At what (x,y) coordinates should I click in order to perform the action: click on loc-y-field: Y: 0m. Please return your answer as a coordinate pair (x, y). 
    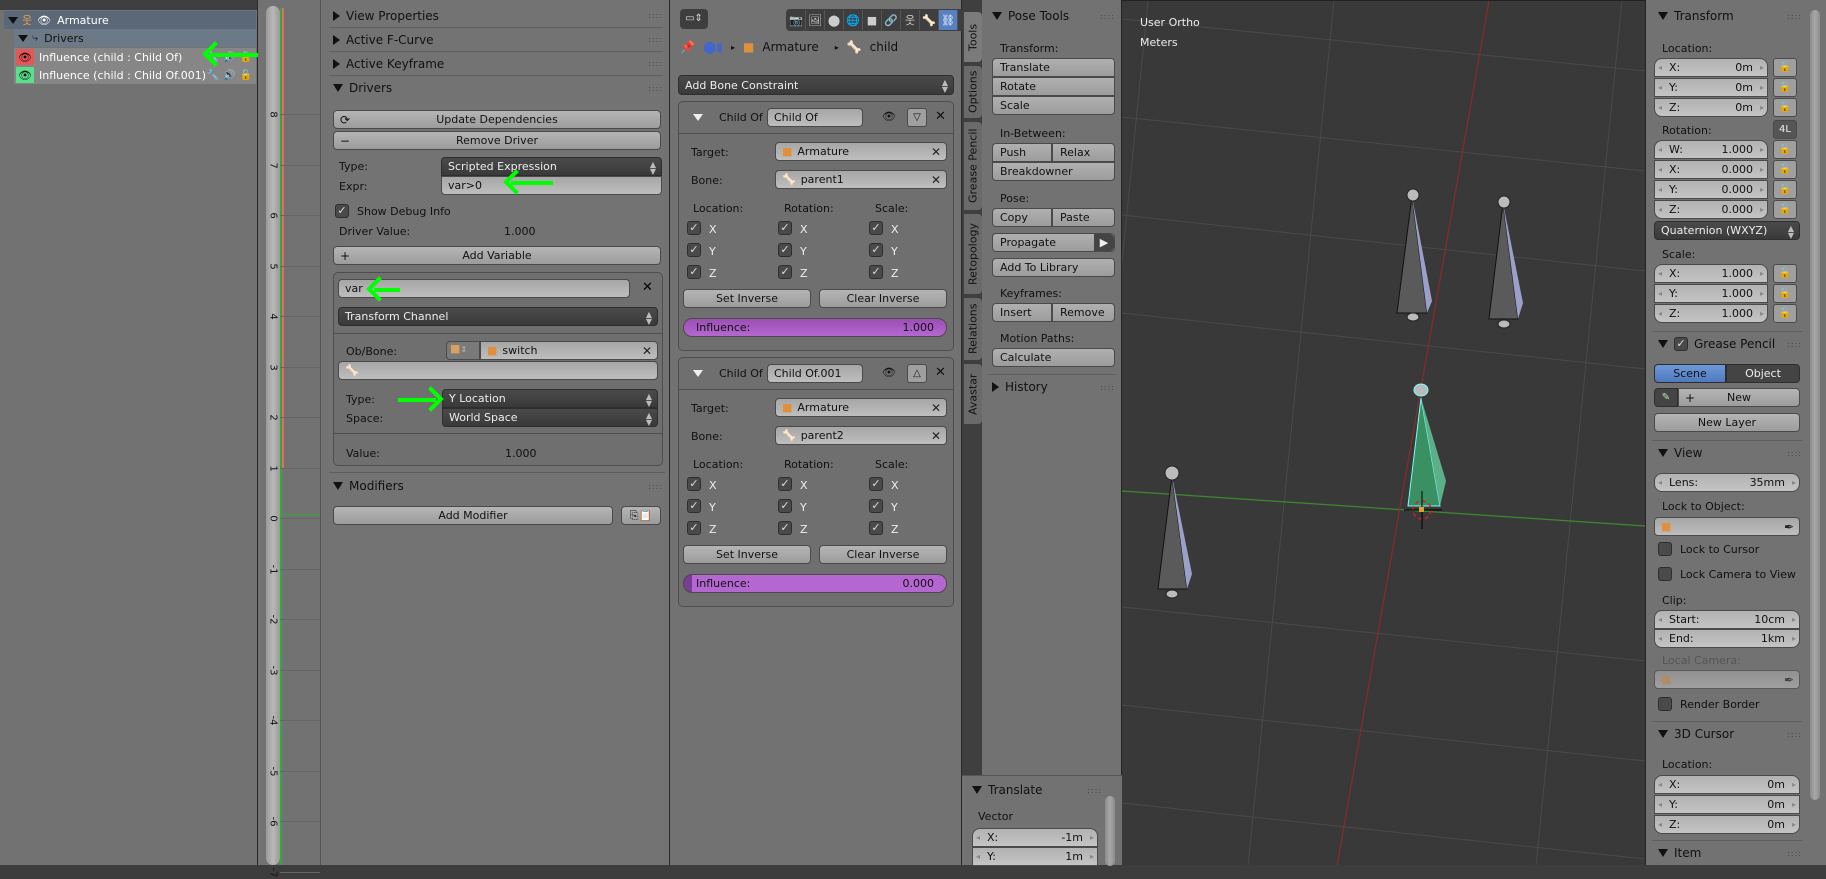
    Looking at the image, I should click on (1711, 87).